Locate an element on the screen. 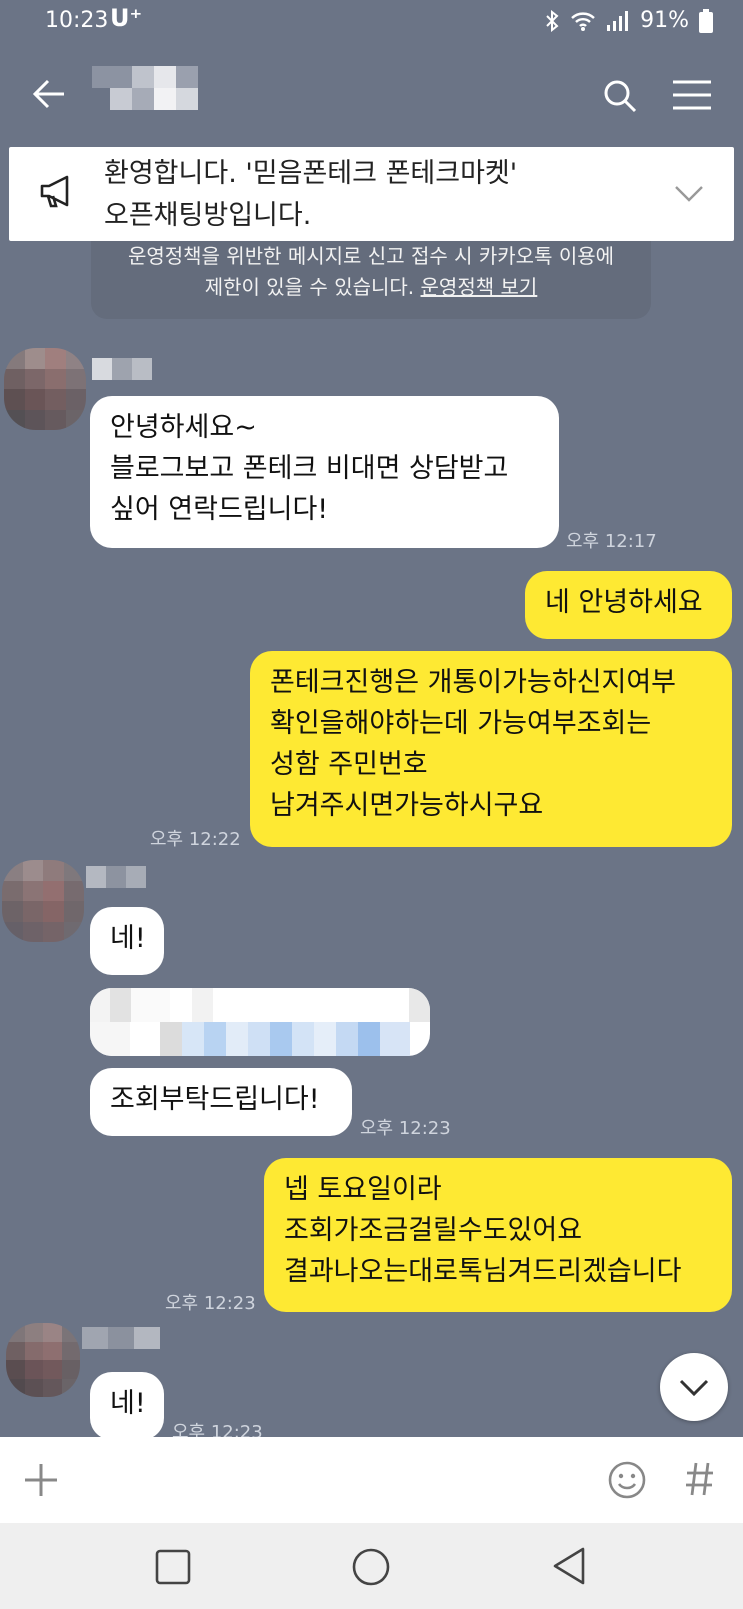  plus-icon is located at coordinates (41, 1480).